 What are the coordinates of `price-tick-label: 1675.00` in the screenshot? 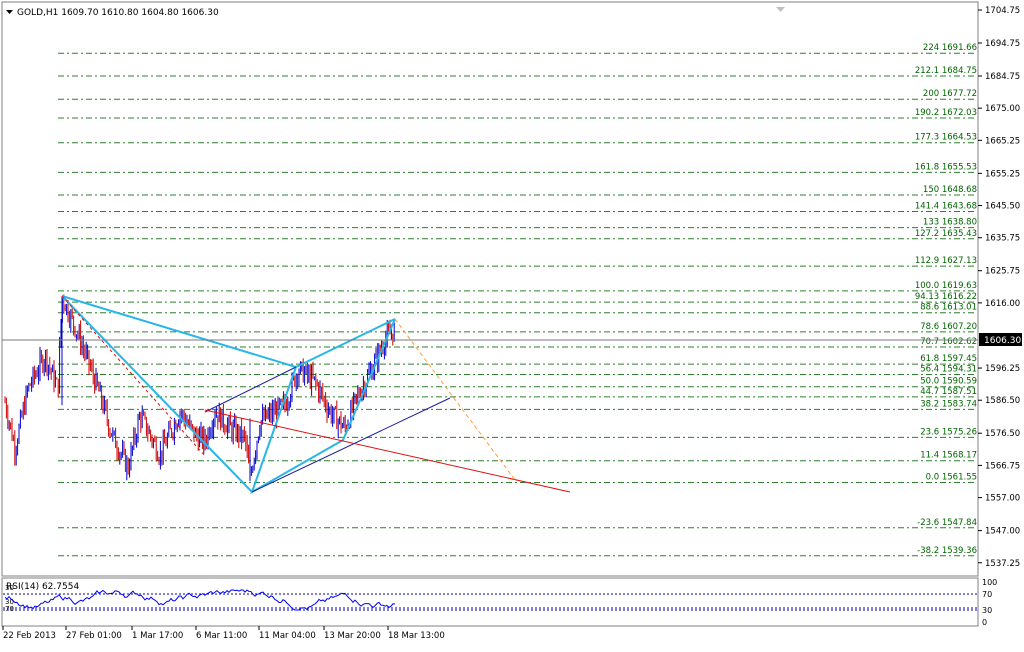 It's located at (1002, 109).